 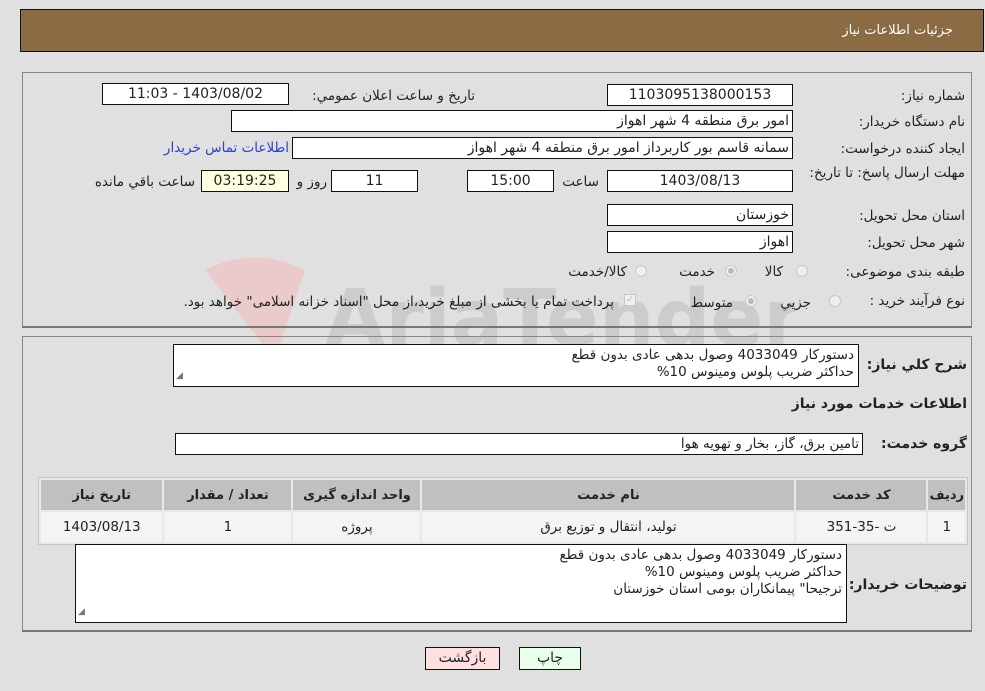 I want to click on description-line: دستورکار 4033049 وصول بدهی عادی بدون قطع, so click(x=712, y=355).